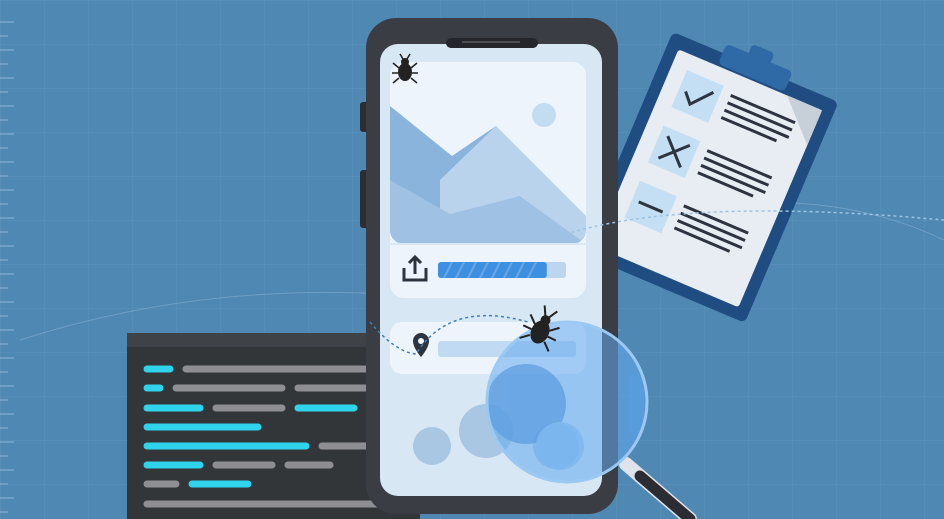 Image resolution: width=944 pixels, height=519 pixels. What do you see at coordinates (488, 153) in the screenshot?
I see `image-placeholder` at bounding box center [488, 153].